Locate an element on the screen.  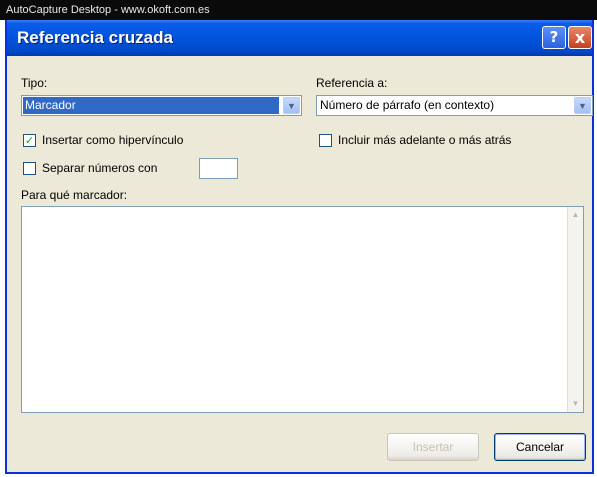
insertar-hipervinculo-label: Insertar como hipervínculo is located at coordinates (112, 140).